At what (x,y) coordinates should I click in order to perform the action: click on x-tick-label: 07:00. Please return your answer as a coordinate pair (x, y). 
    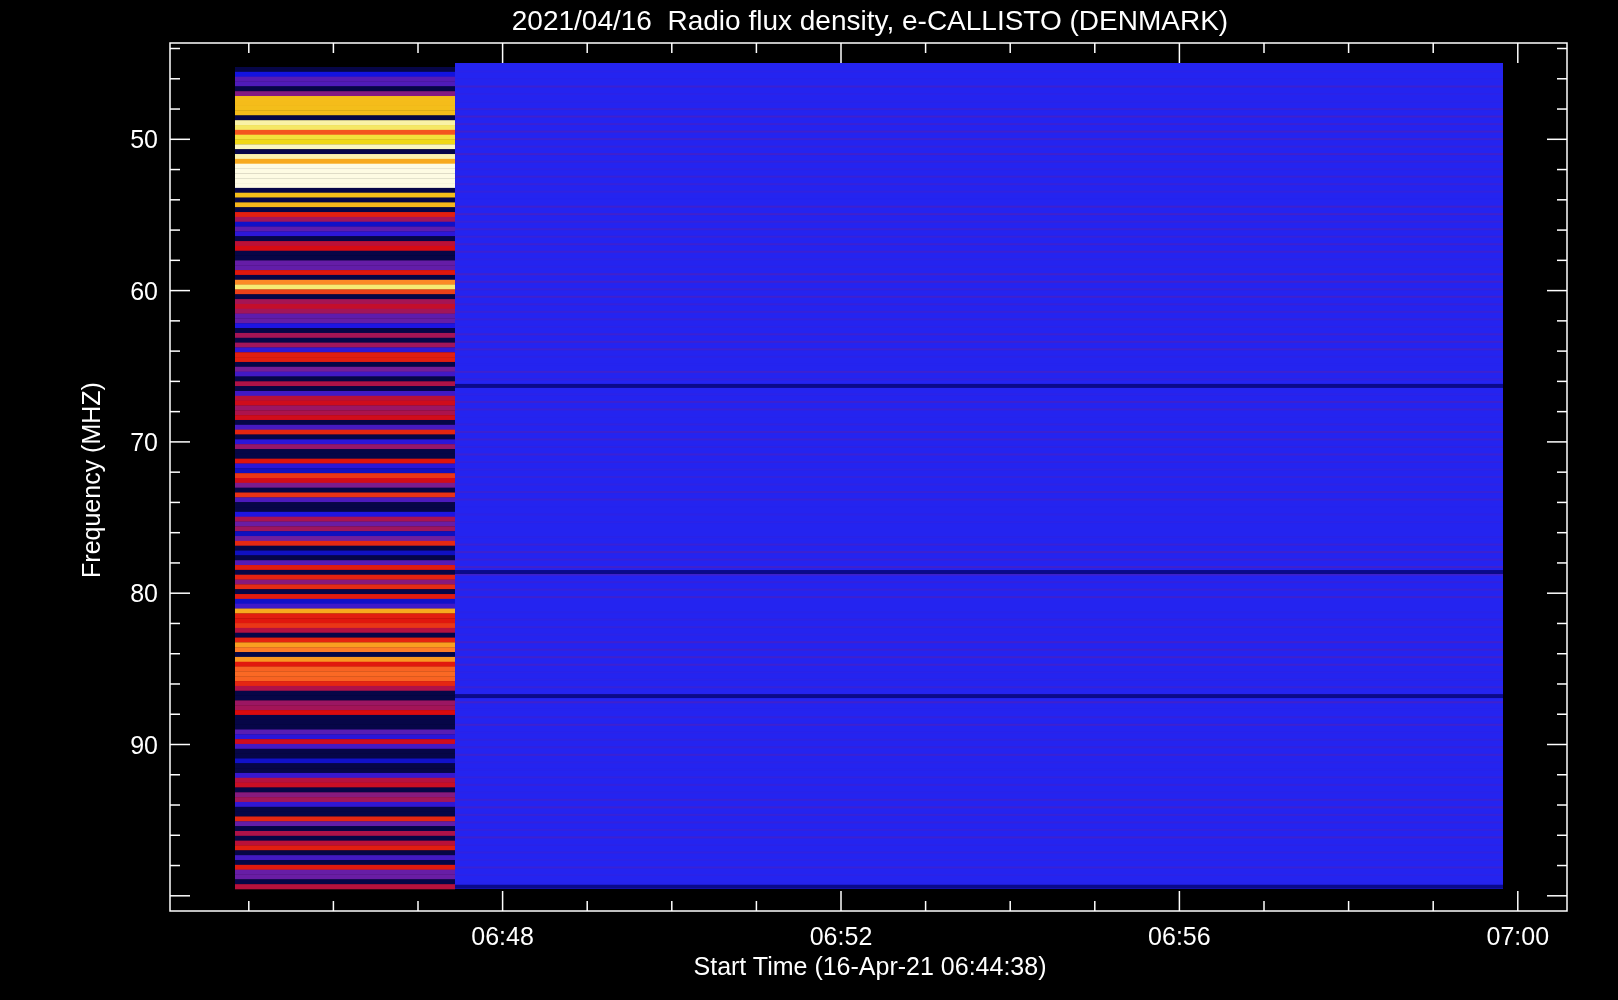
    Looking at the image, I should click on (1518, 936).